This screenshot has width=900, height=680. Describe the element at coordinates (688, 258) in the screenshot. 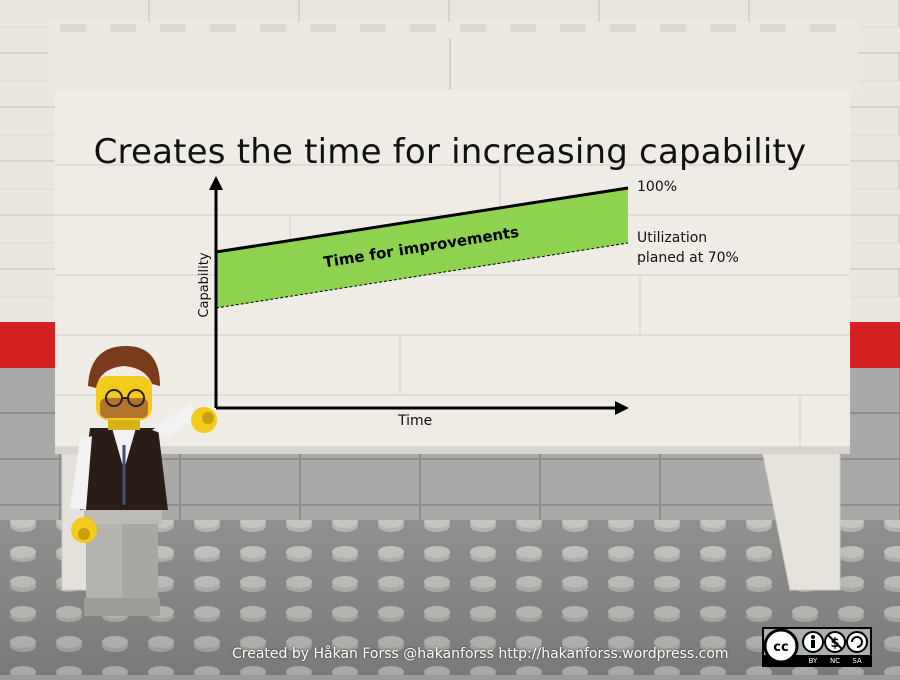

I see `utilization-label-line2: planed at 70%` at that location.